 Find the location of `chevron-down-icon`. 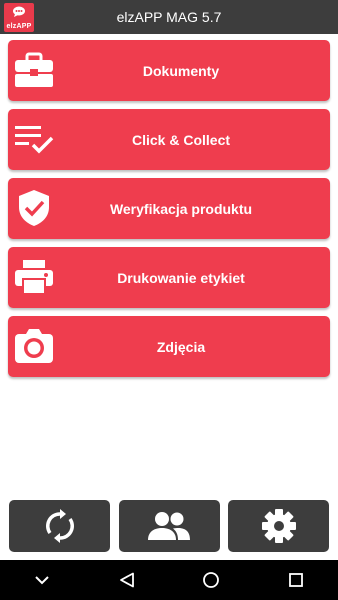

chevron-down-icon is located at coordinates (42, 580).